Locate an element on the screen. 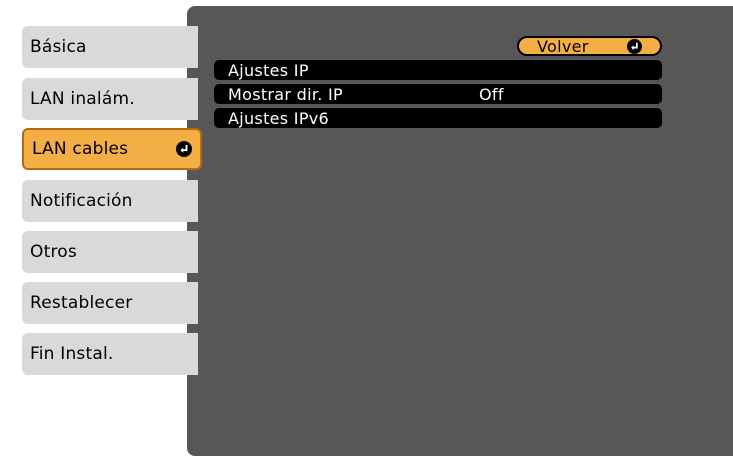  tab-notificacion: Notificación is located at coordinates (110, 201).